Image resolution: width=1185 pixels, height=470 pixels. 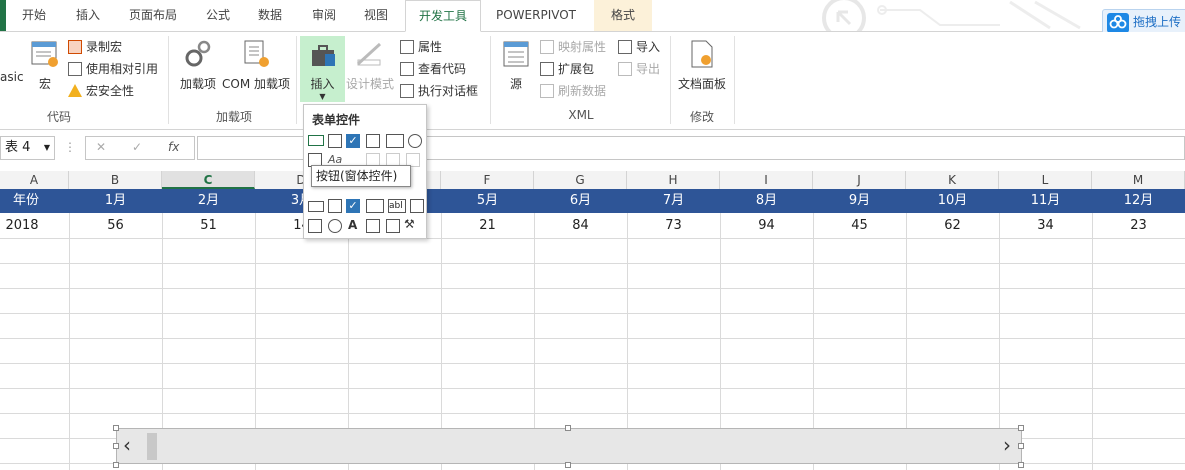 What do you see at coordinates (316, 206) in the screenshot?
I see `activex-button-icon` at bounding box center [316, 206].